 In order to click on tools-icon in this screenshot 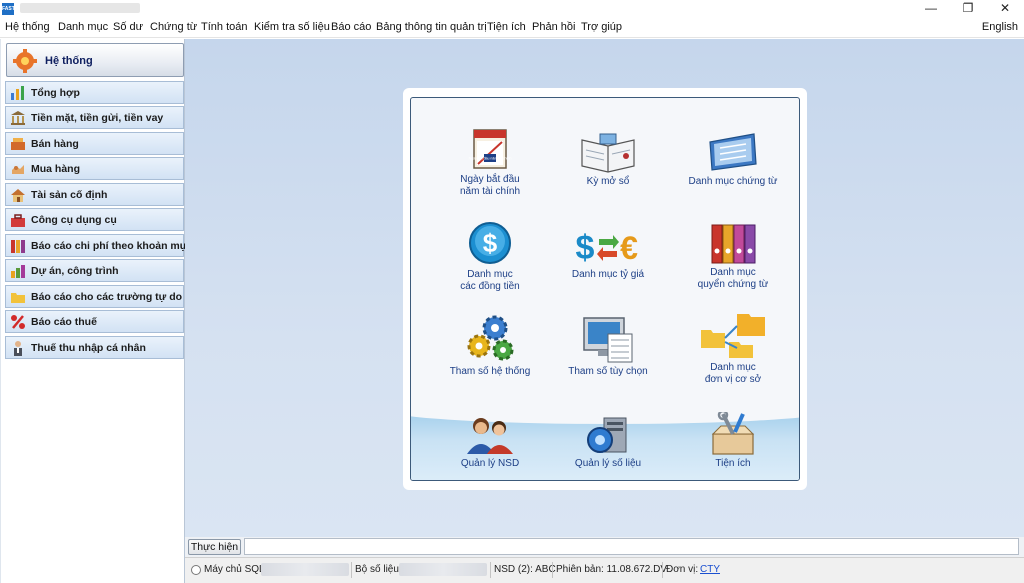, I will do `click(18, 220)`.